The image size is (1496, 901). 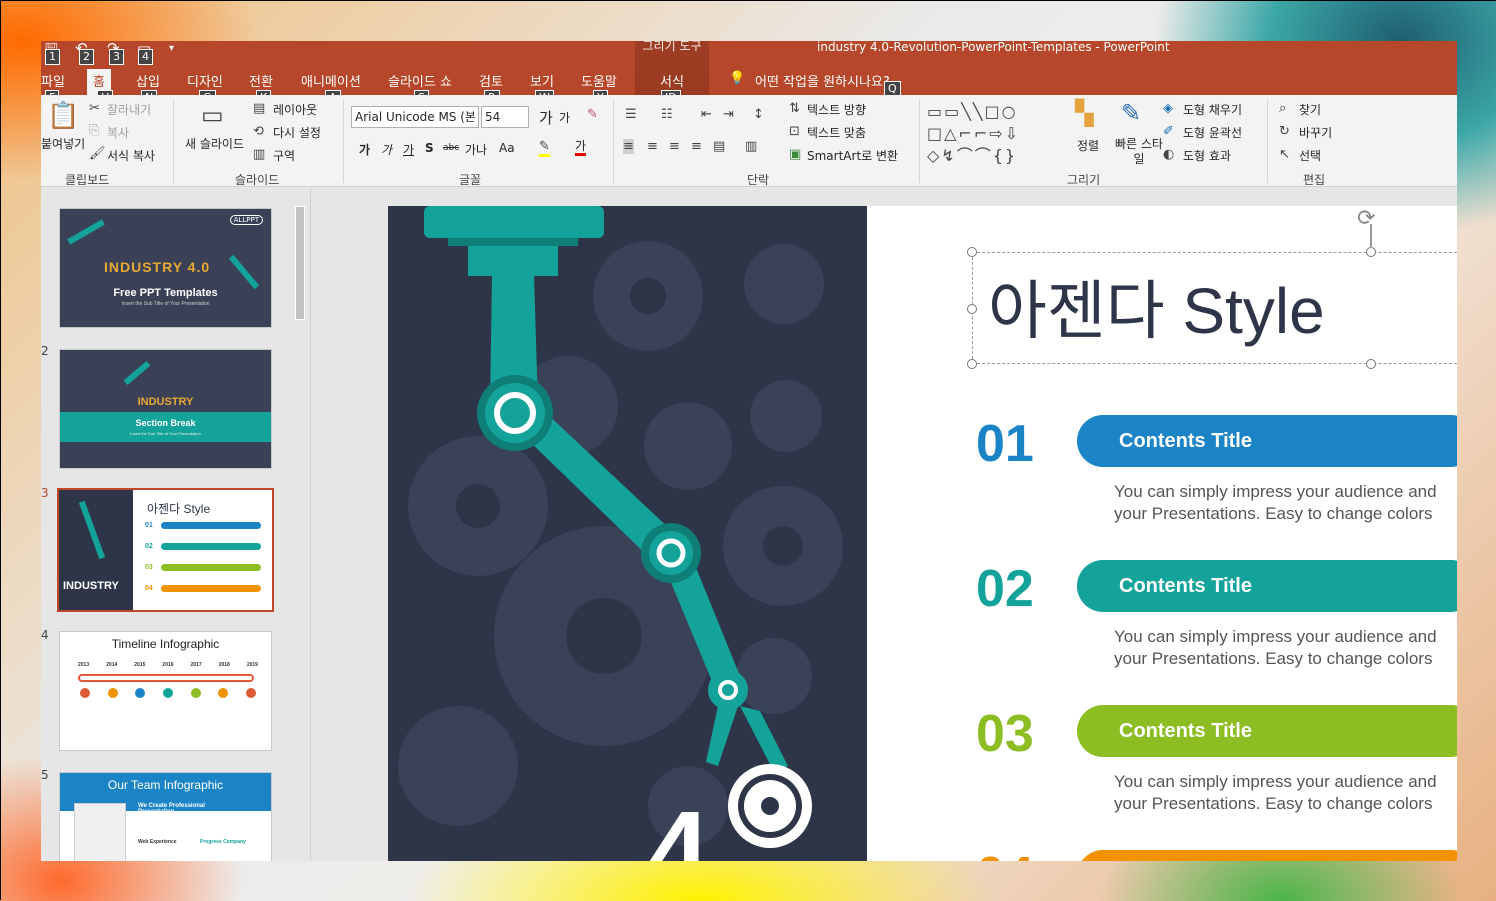 What do you see at coordinates (386, 149) in the screenshot?
I see `italic-button: 가` at bounding box center [386, 149].